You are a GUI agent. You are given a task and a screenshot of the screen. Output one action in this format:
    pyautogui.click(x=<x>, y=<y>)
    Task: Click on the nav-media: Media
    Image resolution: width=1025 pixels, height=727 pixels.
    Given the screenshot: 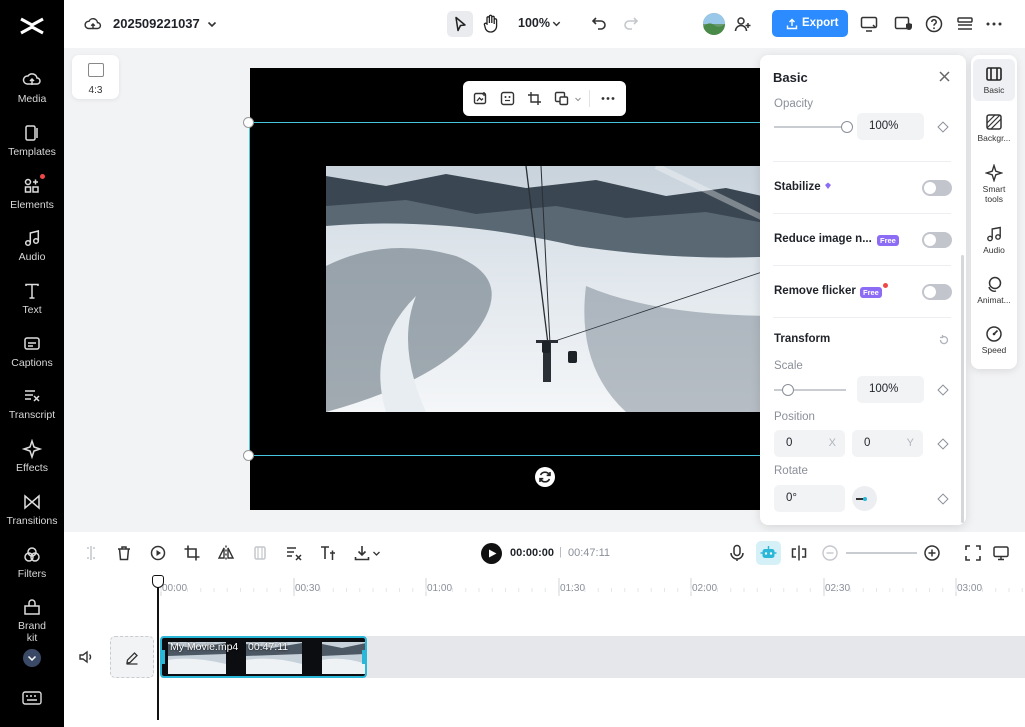 What is the action you would take?
    pyautogui.click(x=32, y=95)
    